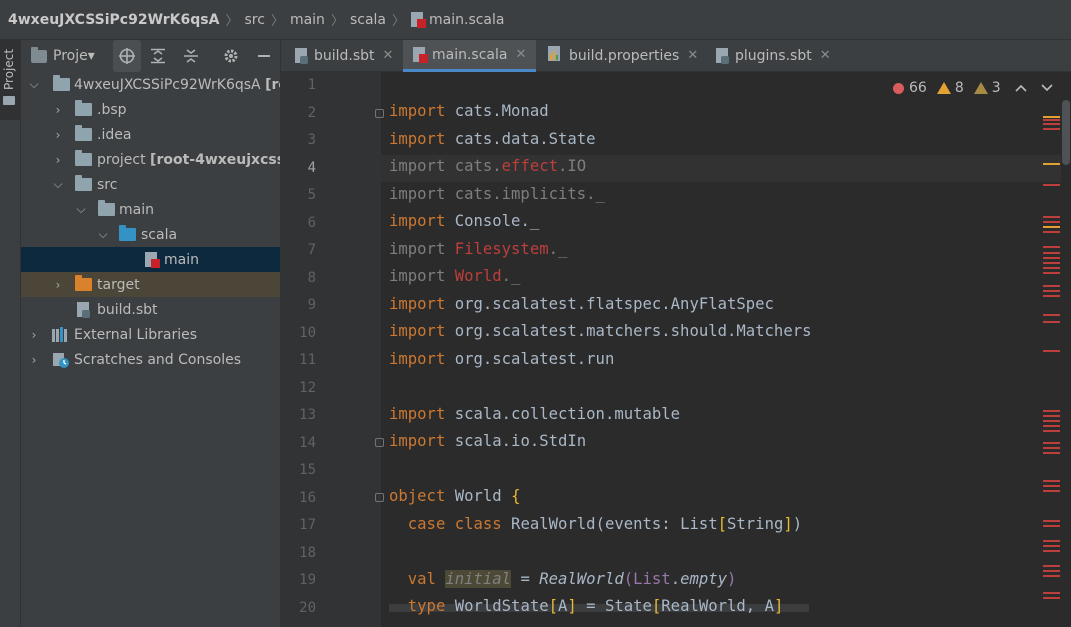 The width and height of the screenshot is (1071, 627). What do you see at coordinates (113, 20) in the screenshot?
I see `breadcrumb-root: 4wxeuJXCSSiPc92WrK6qsA` at bounding box center [113, 20].